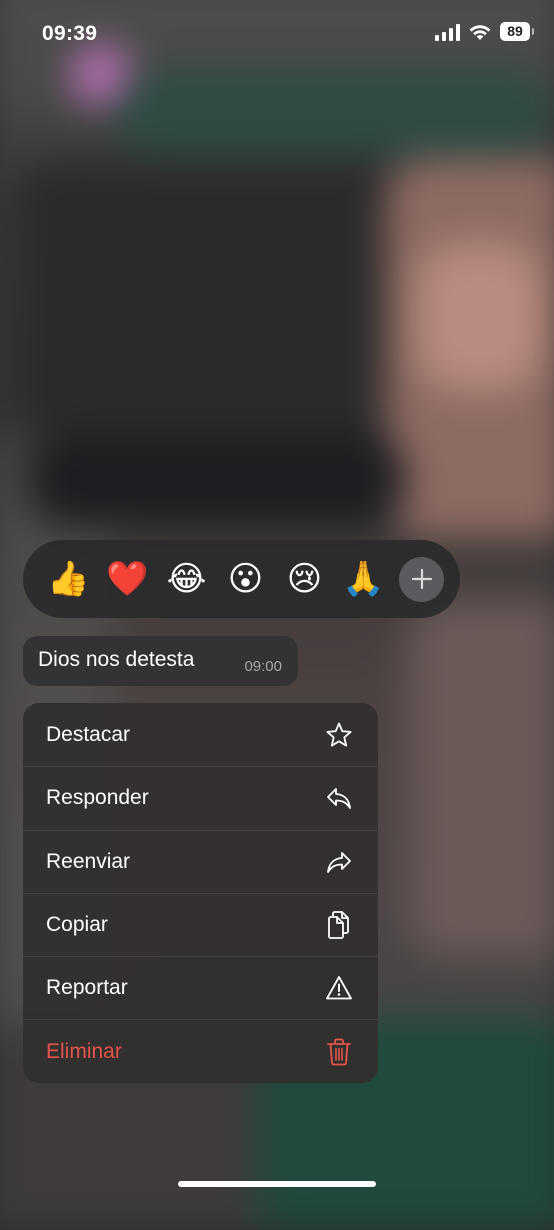 The image size is (554, 1230). Describe the element at coordinates (339, 988) in the screenshot. I see `warning-icon` at that location.